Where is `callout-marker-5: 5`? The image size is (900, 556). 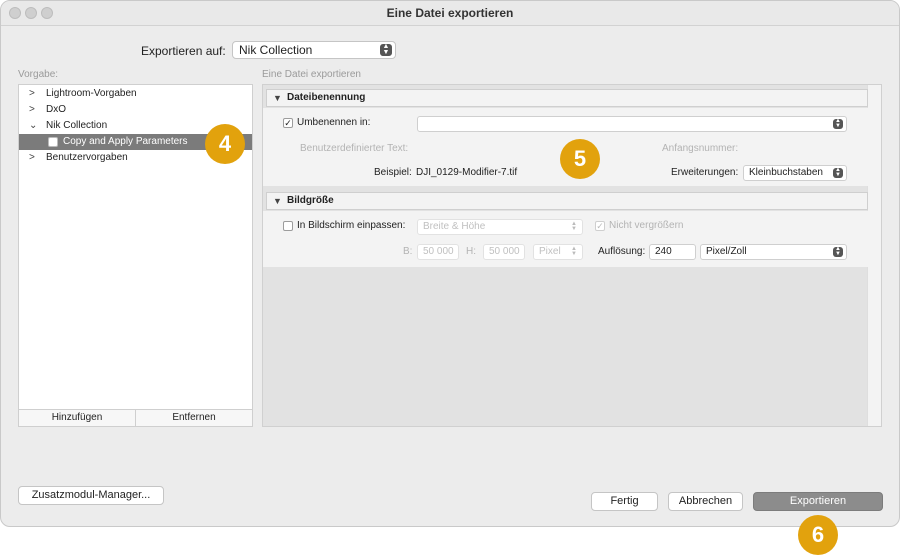 callout-marker-5: 5 is located at coordinates (580, 159).